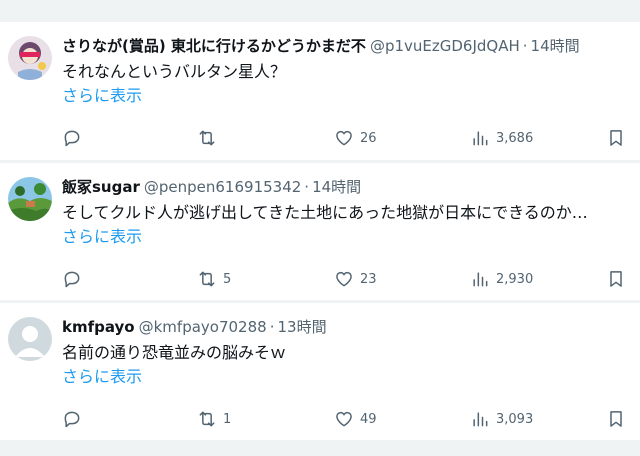 Image resolution: width=640 pixels, height=456 pixels. What do you see at coordinates (443, 46) in the screenshot?
I see `author-handle: @p1vuEzGD6JdQAH` at bounding box center [443, 46].